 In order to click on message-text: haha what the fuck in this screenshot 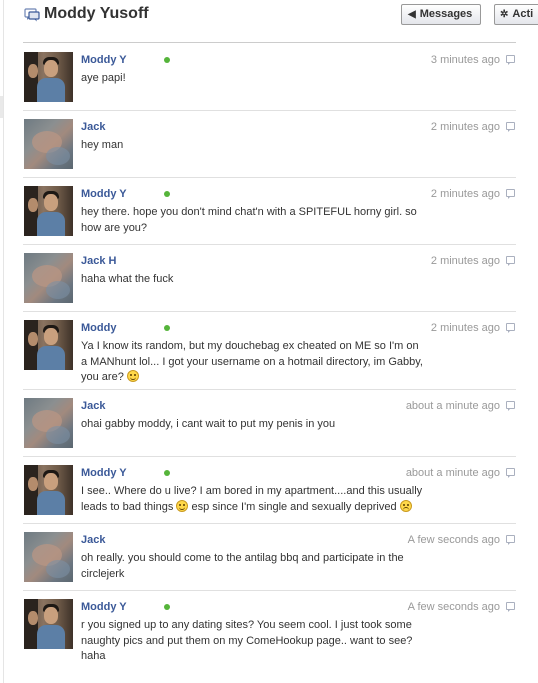, I will do `click(127, 279)`.